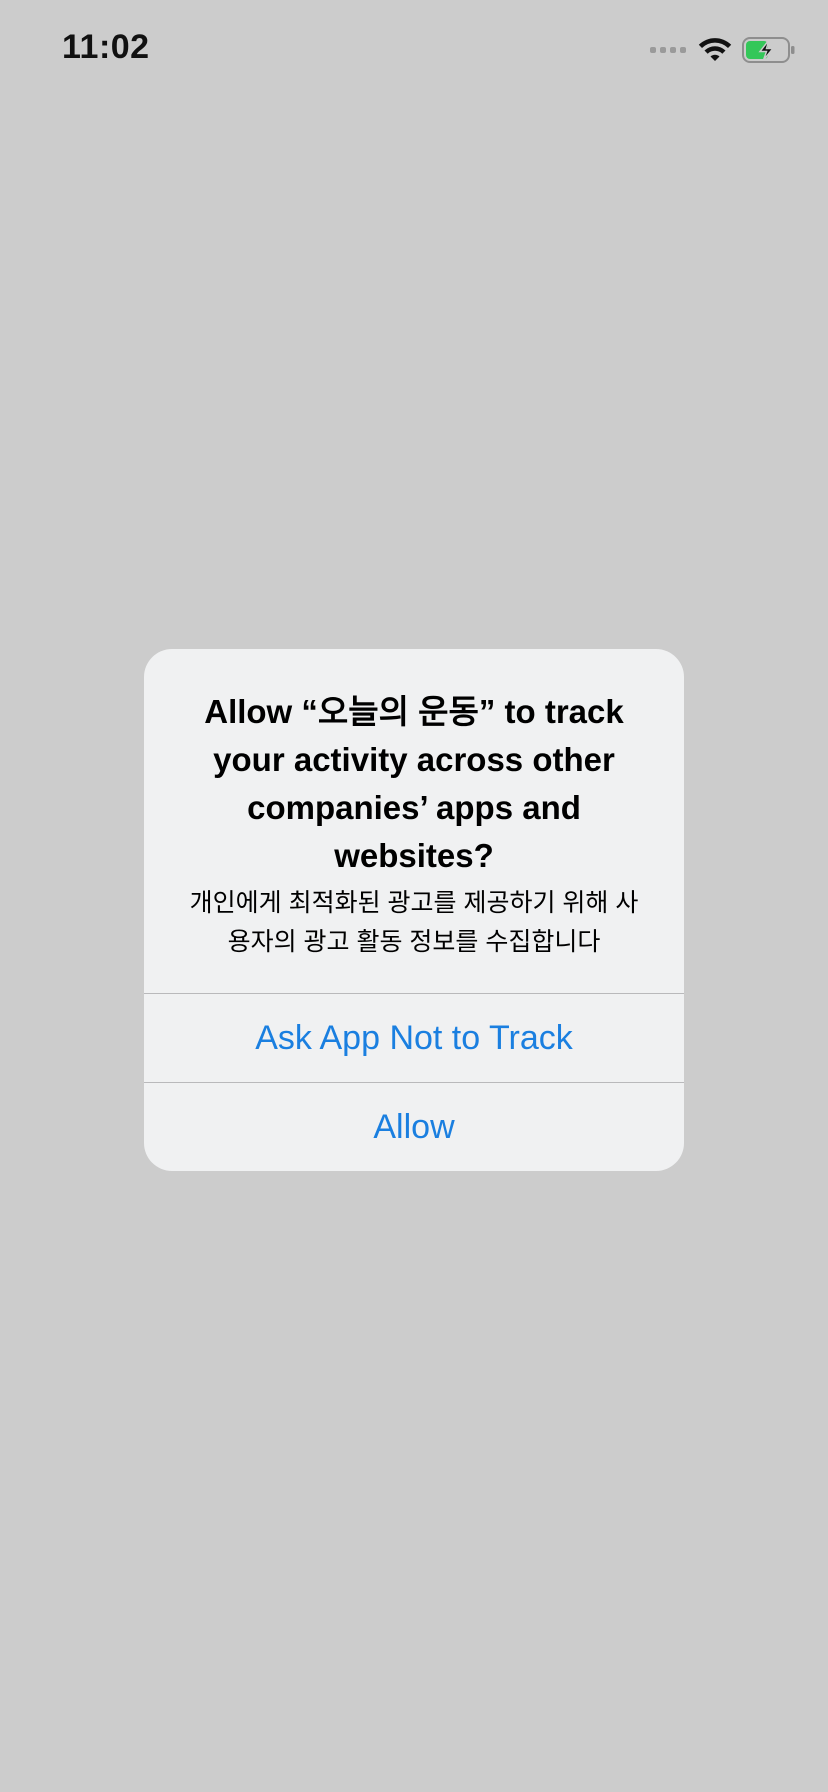  What do you see at coordinates (768, 50) in the screenshot?
I see `battery-charging-icon` at bounding box center [768, 50].